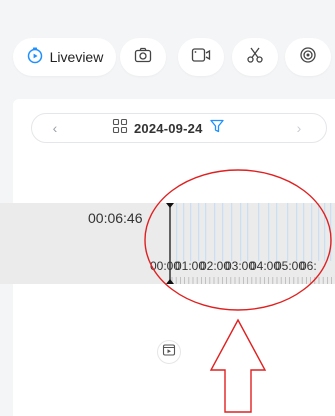 This screenshot has width=335, height=416. Describe the element at coordinates (120, 128) in the screenshot. I see `grid-icon` at that location.